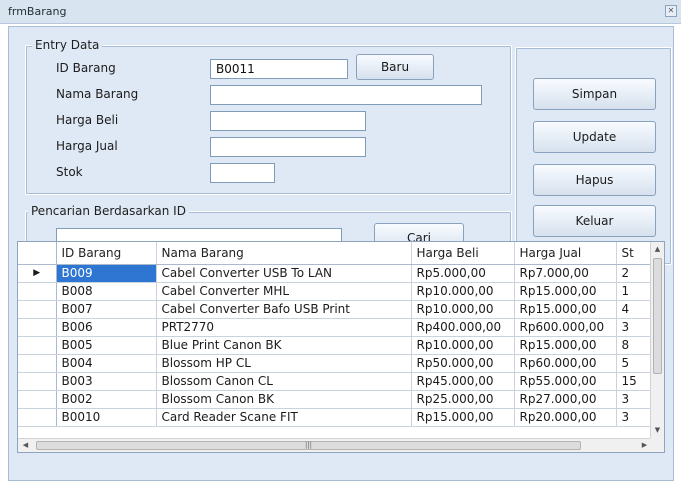  What do you see at coordinates (86, 68) in the screenshot?
I see `id-barang-label: ID Barang` at bounding box center [86, 68].